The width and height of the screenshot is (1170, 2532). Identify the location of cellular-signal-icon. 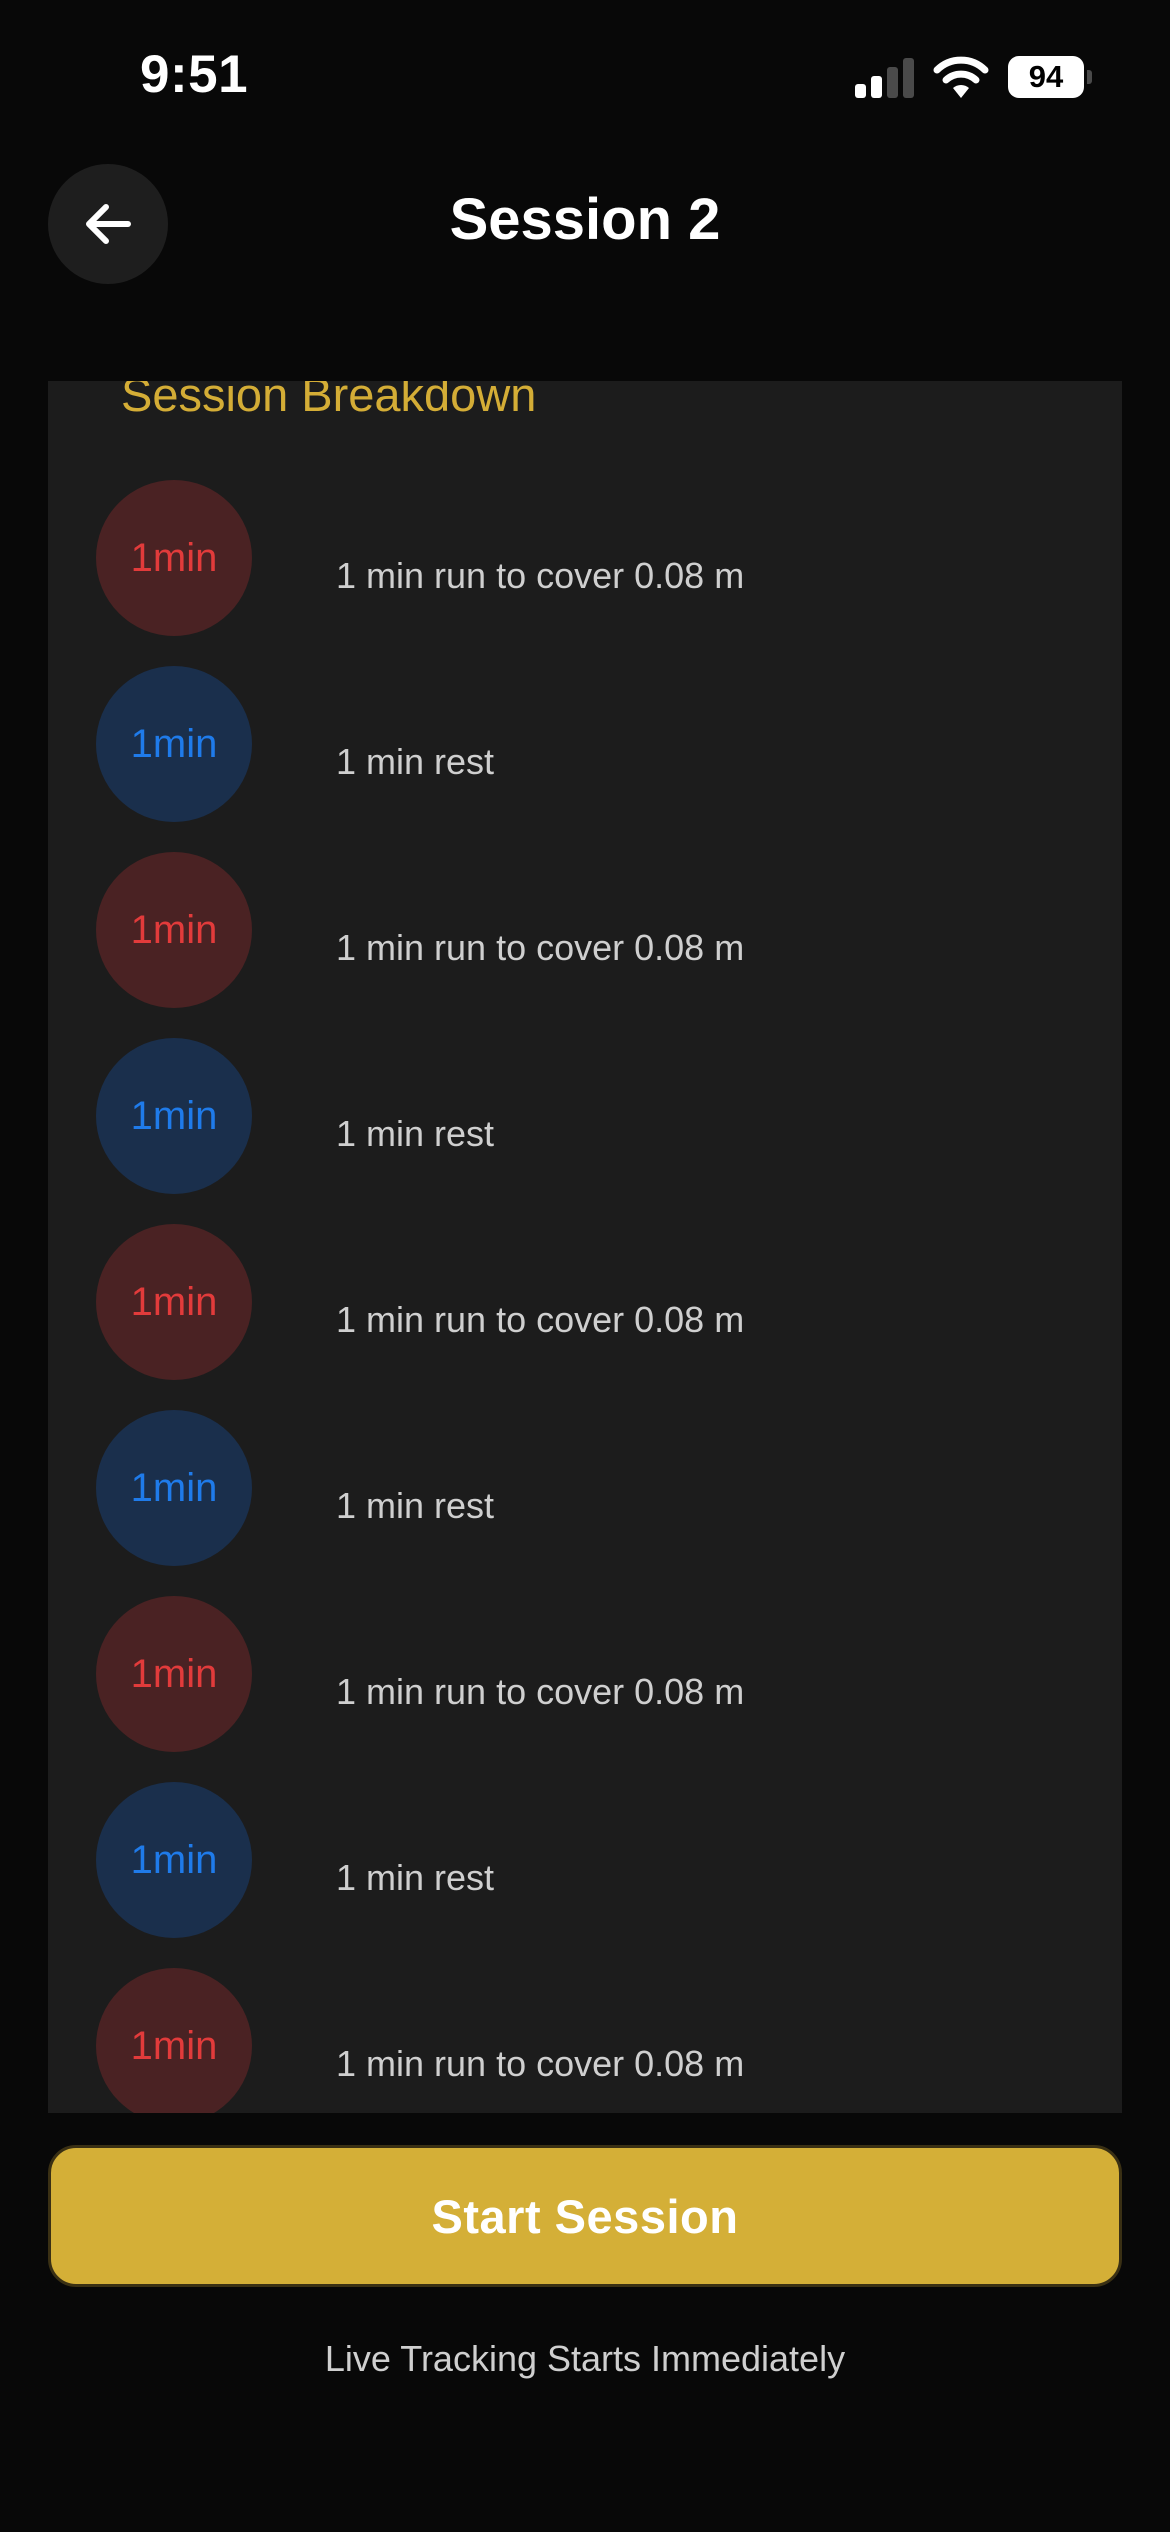
(884, 78).